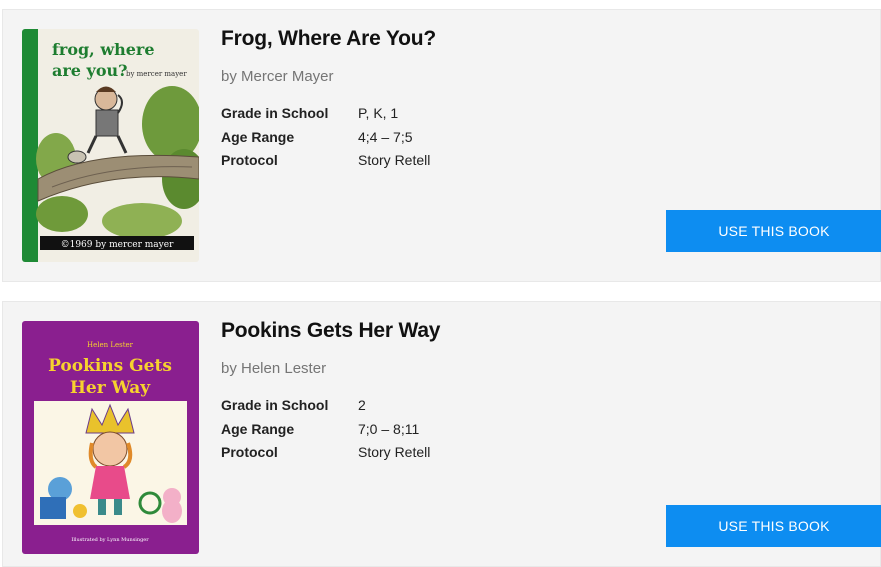  Describe the element at coordinates (110, 388) in the screenshot. I see `cover-title-line2: Her Way` at that location.